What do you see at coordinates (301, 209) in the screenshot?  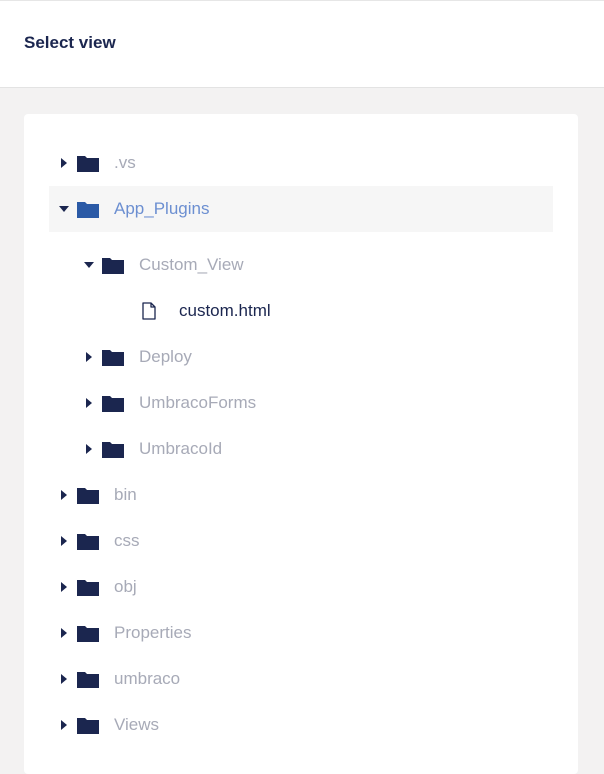 I see `tree-folder-item: App_Plugins` at bounding box center [301, 209].